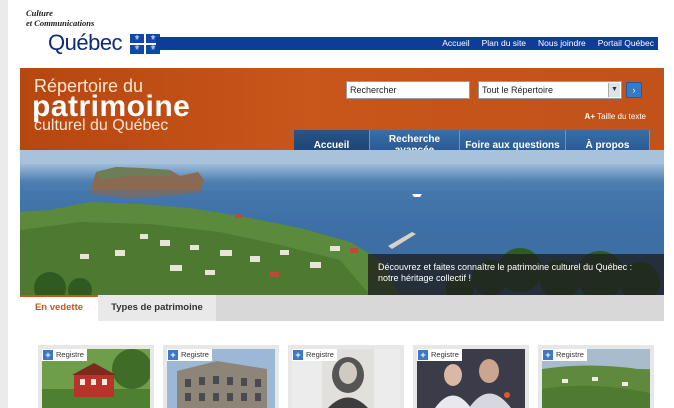  What do you see at coordinates (408, 90) in the screenshot?
I see `search-input` at bounding box center [408, 90].